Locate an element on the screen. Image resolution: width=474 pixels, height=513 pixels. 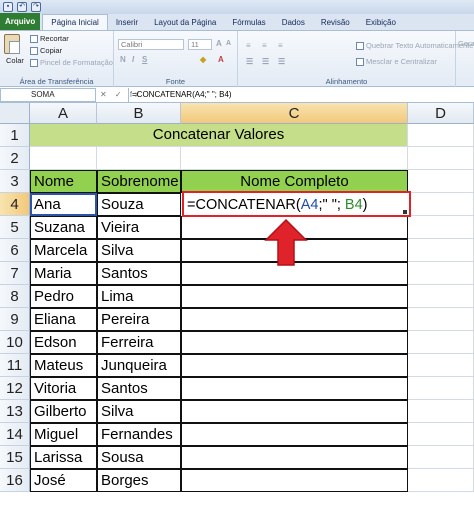
row-header-10: 10 is located at coordinates (15, 342).